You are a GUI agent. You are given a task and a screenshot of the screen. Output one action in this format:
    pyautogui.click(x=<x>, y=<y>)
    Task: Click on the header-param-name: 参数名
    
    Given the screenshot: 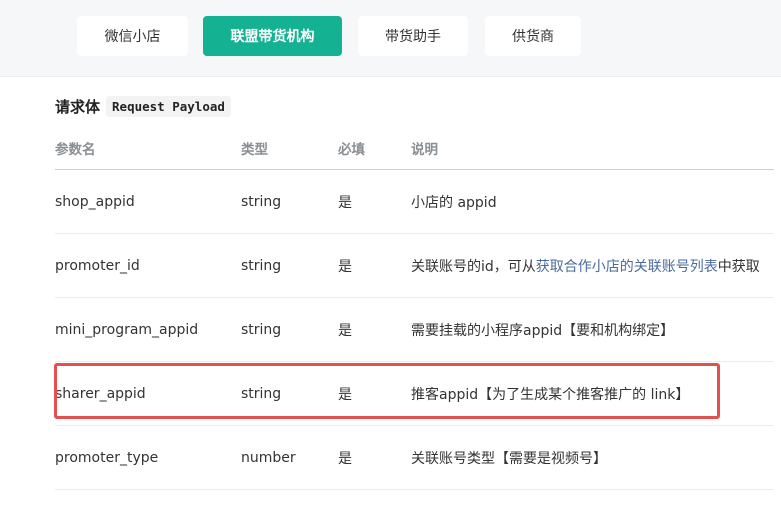 What is the action you would take?
    pyautogui.click(x=148, y=148)
    